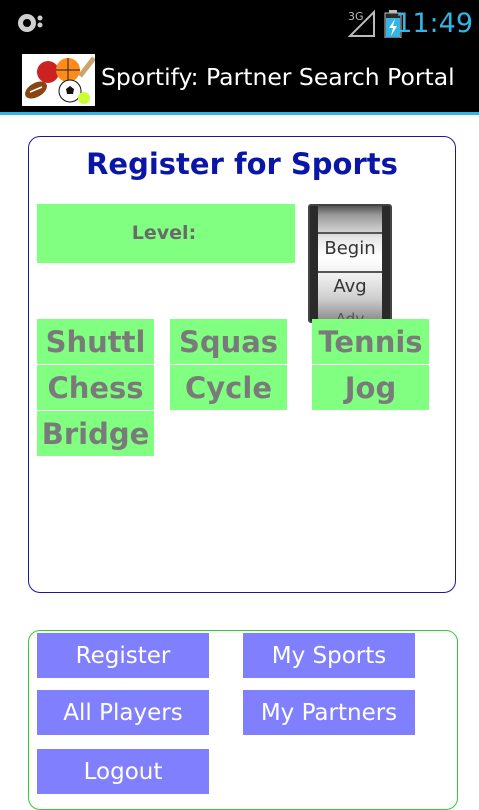  What do you see at coordinates (329, 712) in the screenshot?
I see `my-partners-button: My Partners` at bounding box center [329, 712].